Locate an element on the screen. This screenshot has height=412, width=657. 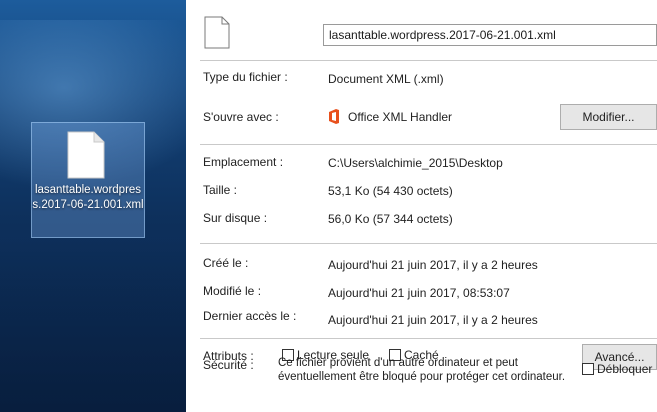
opens-with-label: S'ouvre avec : is located at coordinates (241, 117).